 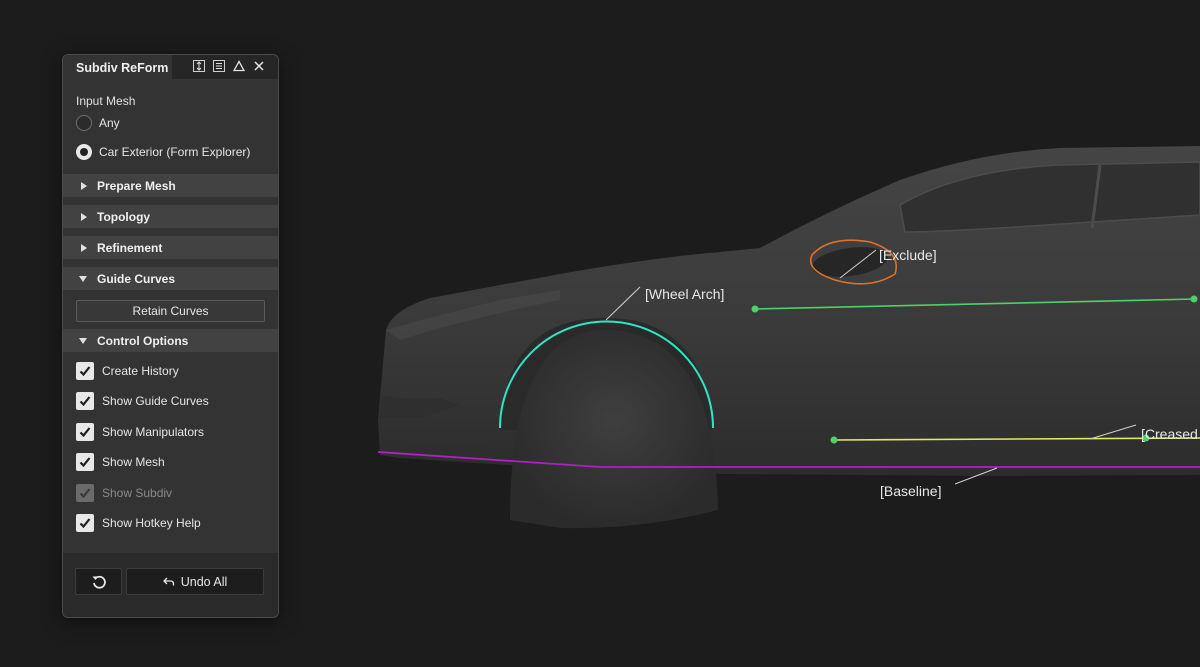 What do you see at coordinates (117, 67) in the screenshot?
I see `panel-tab-title: Subdiv ReForm` at bounding box center [117, 67].